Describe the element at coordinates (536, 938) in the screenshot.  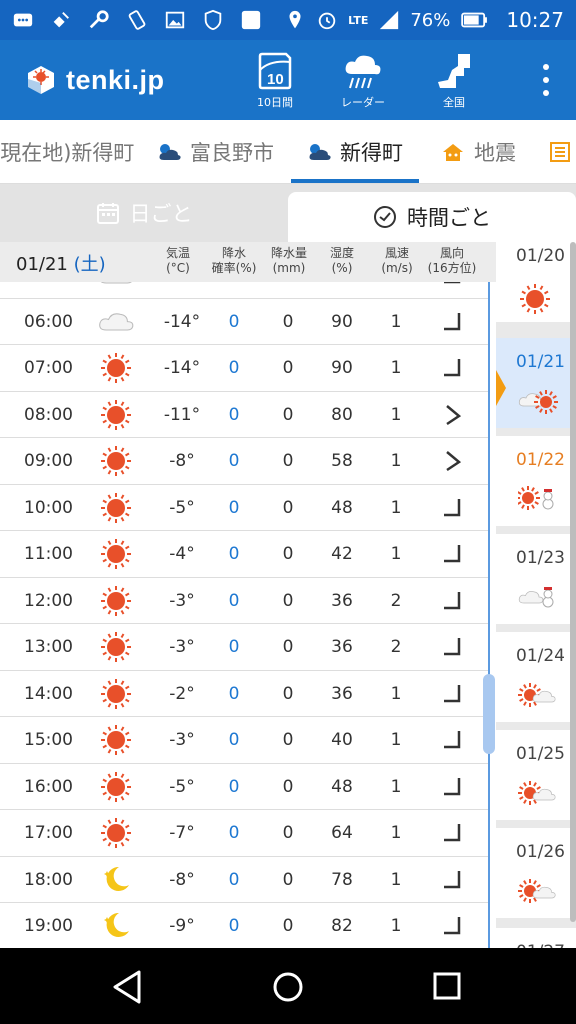
I see `date-item: 01/27` at that location.